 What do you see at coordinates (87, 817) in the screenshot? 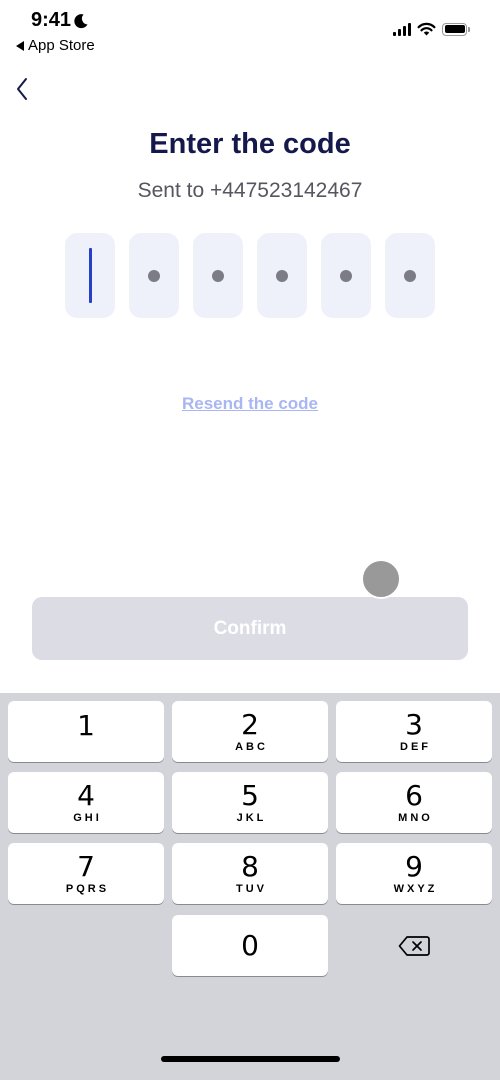
I see `key-letters: GHI` at bounding box center [87, 817].